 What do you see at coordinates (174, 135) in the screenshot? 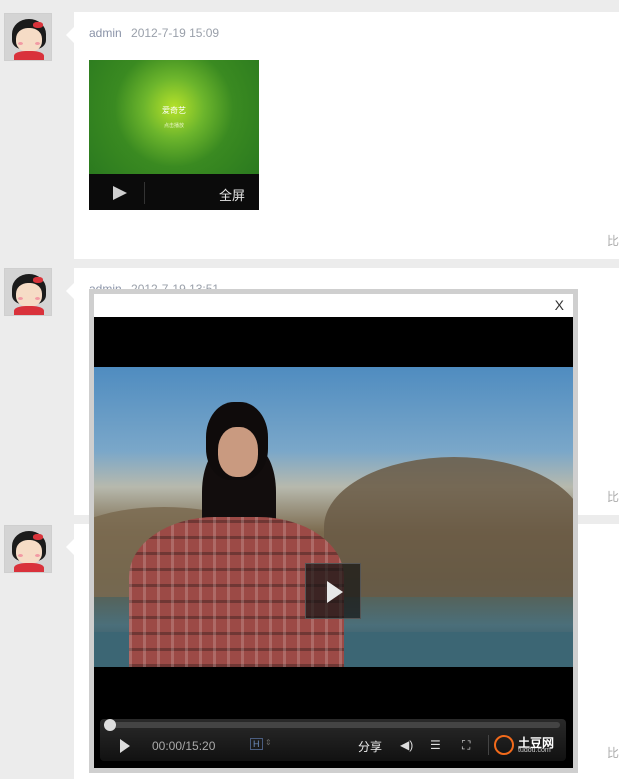
I see `video-thumbnail: 爱奇艺 点击播放 全屏` at bounding box center [174, 135].